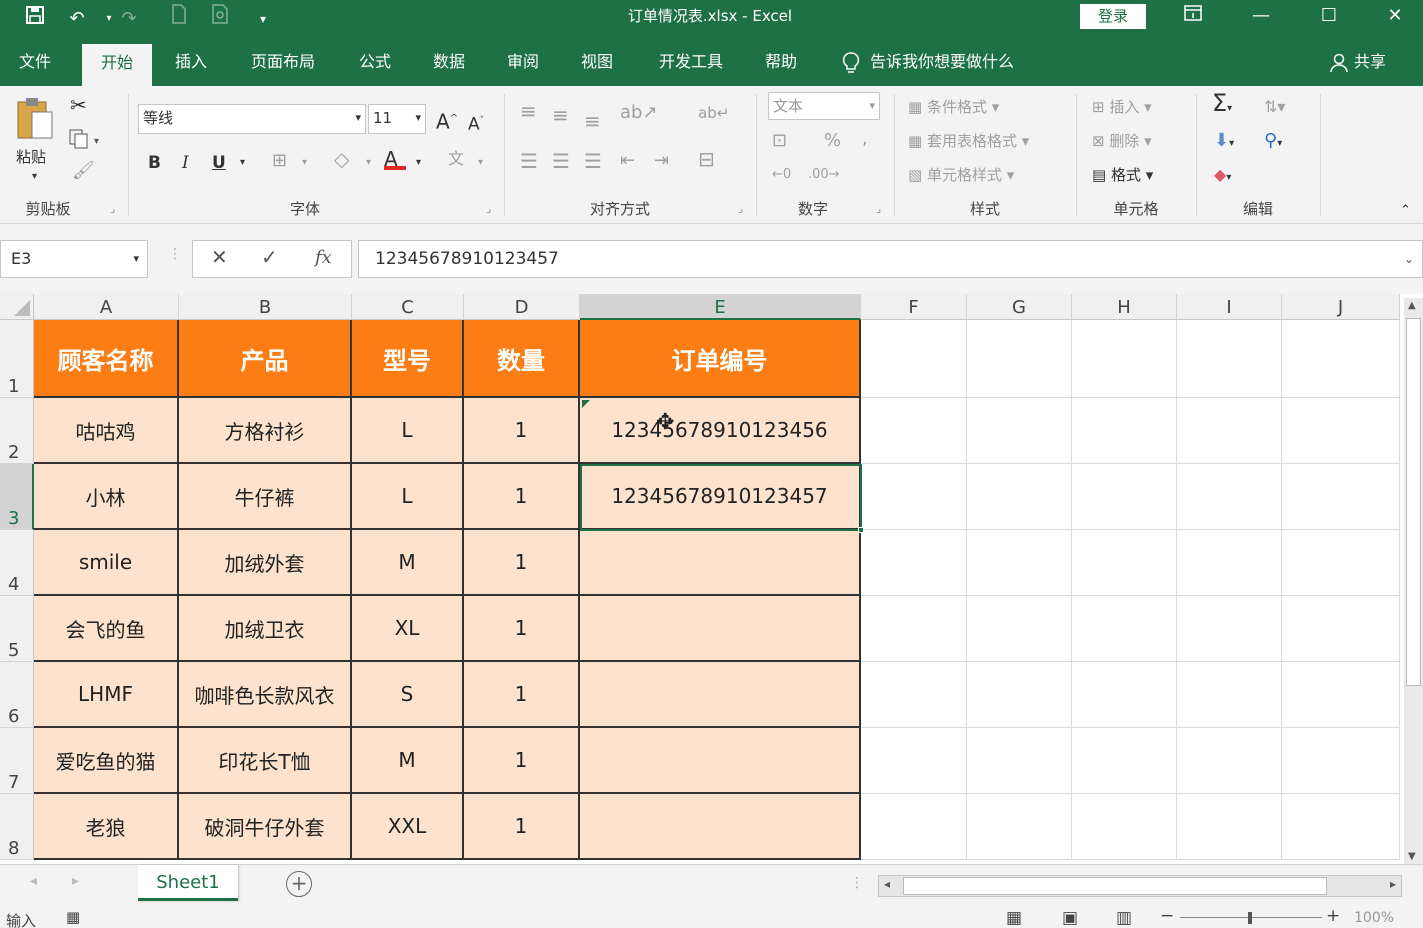 The width and height of the screenshot is (1423, 928). What do you see at coordinates (179, 19) in the screenshot?
I see `new-file-icon` at bounding box center [179, 19].